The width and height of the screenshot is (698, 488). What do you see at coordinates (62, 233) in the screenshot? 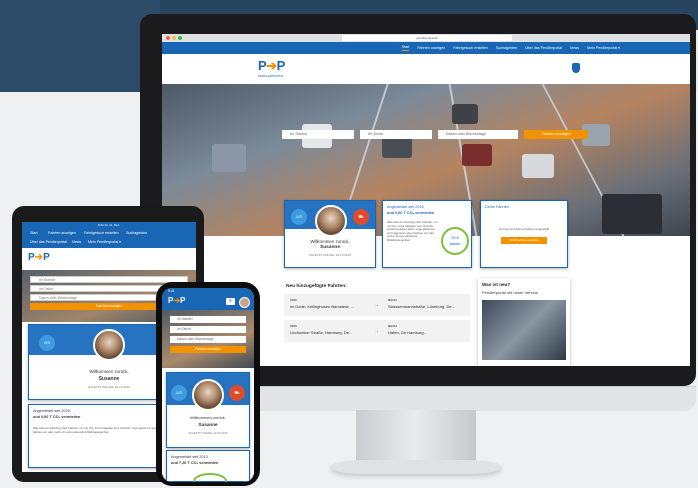
I see `tablet-nav-fahrten: Fahrten anzeigen` at bounding box center [62, 233].